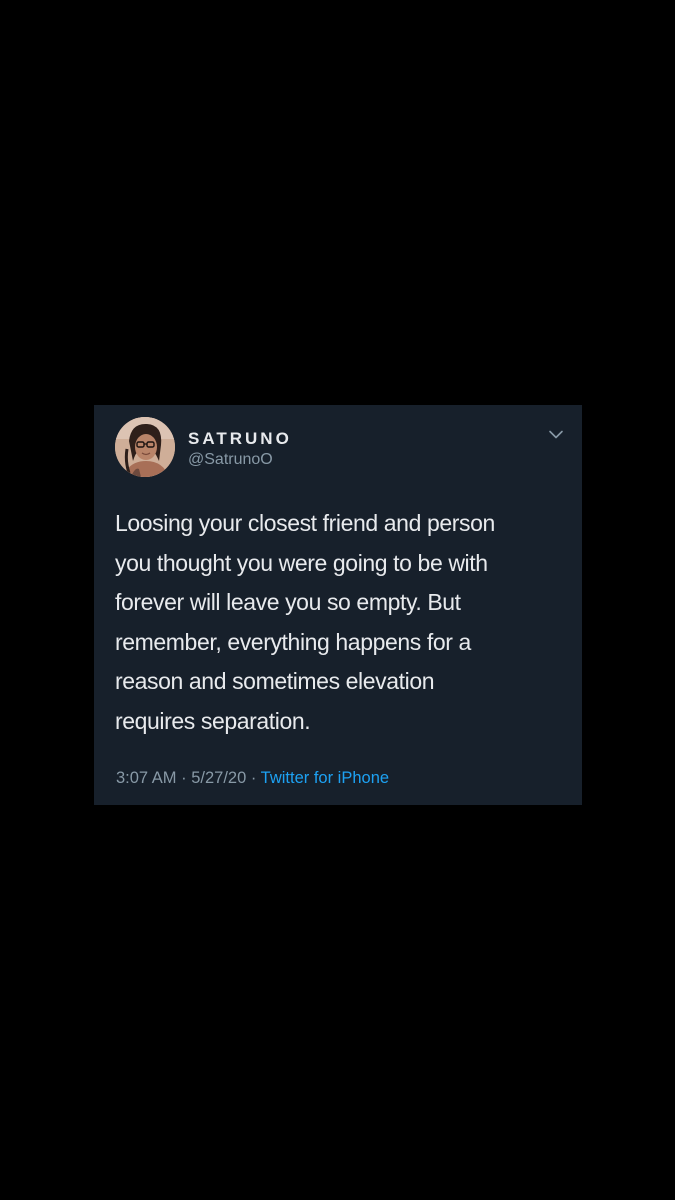 This screenshot has height=1200, width=675. Describe the element at coordinates (275, 681) in the screenshot. I see `tweet-text-line: reason and sometimes elevation` at that location.